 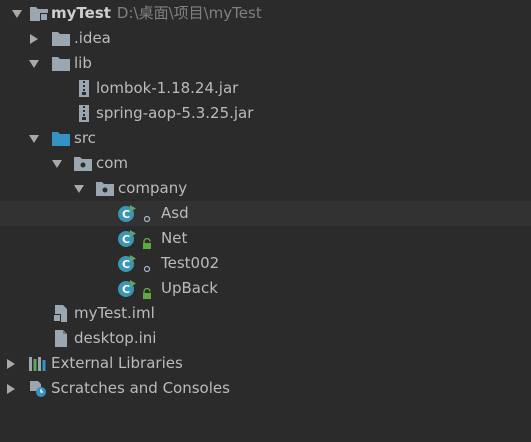 I want to click on tree-label-class-asd: Asd, so click(x=175, y=213).